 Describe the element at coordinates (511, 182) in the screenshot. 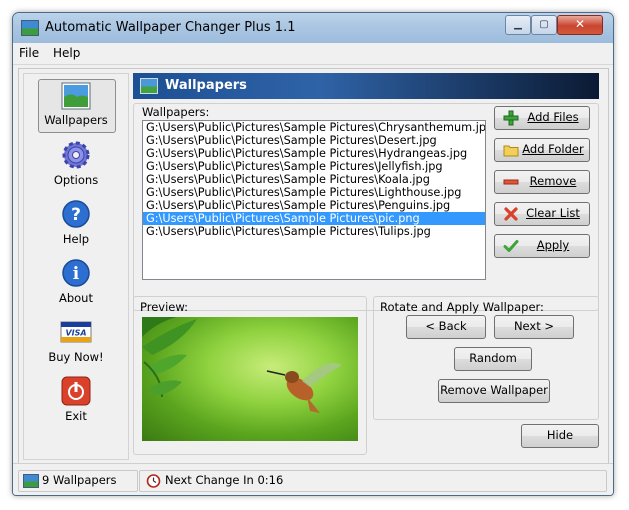

I see `minus-icon` at that location.